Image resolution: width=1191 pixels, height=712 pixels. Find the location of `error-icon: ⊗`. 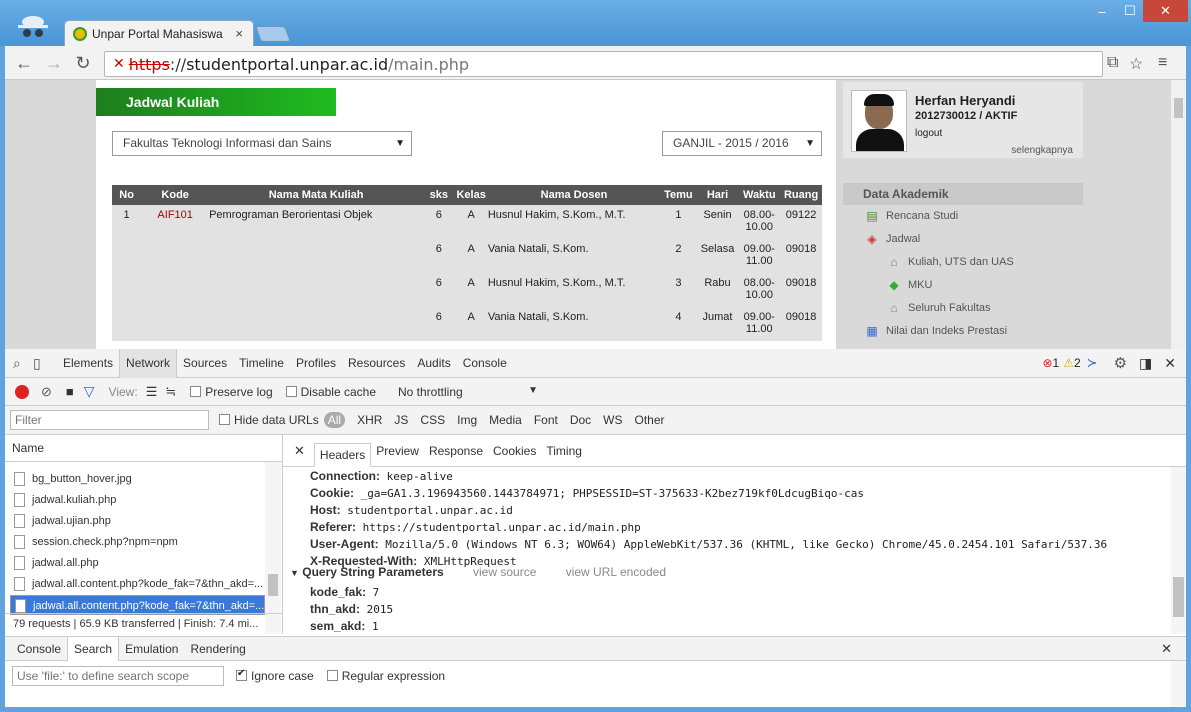

error-icon: ⊗ is located at coordinates (1047, 363).